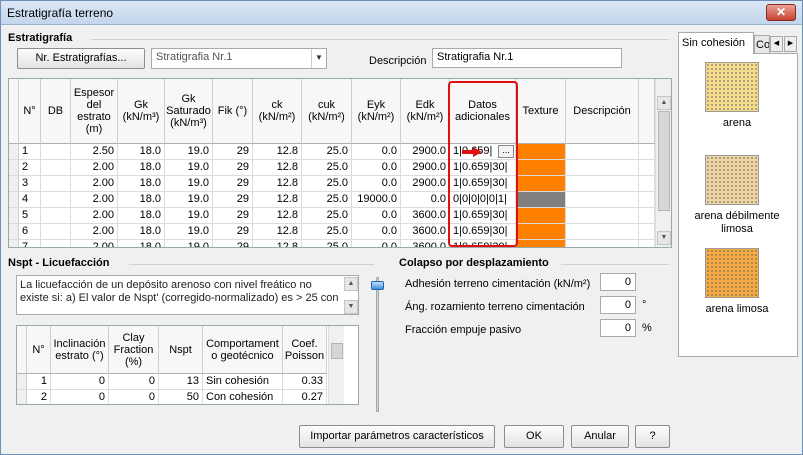  Describe the element at coordinates (30, 111) in the screenshot. I see `column-header: N°` at that location.